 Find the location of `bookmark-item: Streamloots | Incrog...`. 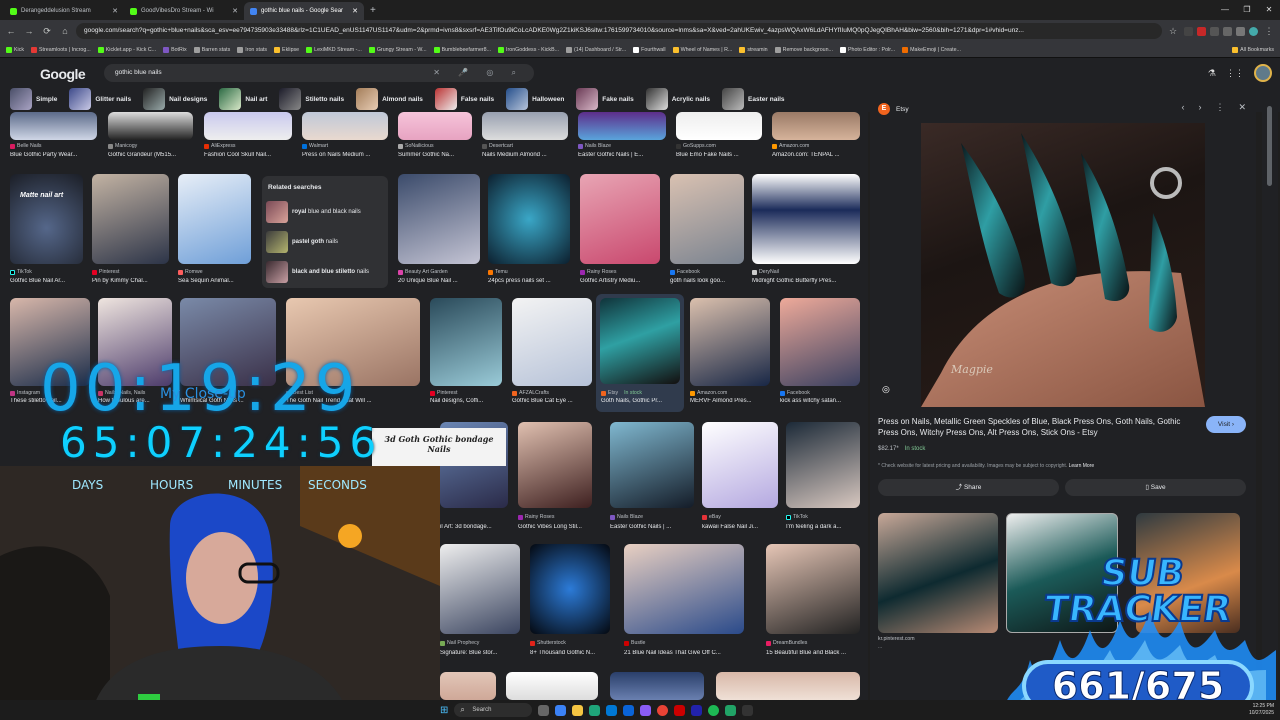

bookmark-item: Streamloots | Incrog... is located at coordinates (61, 49).